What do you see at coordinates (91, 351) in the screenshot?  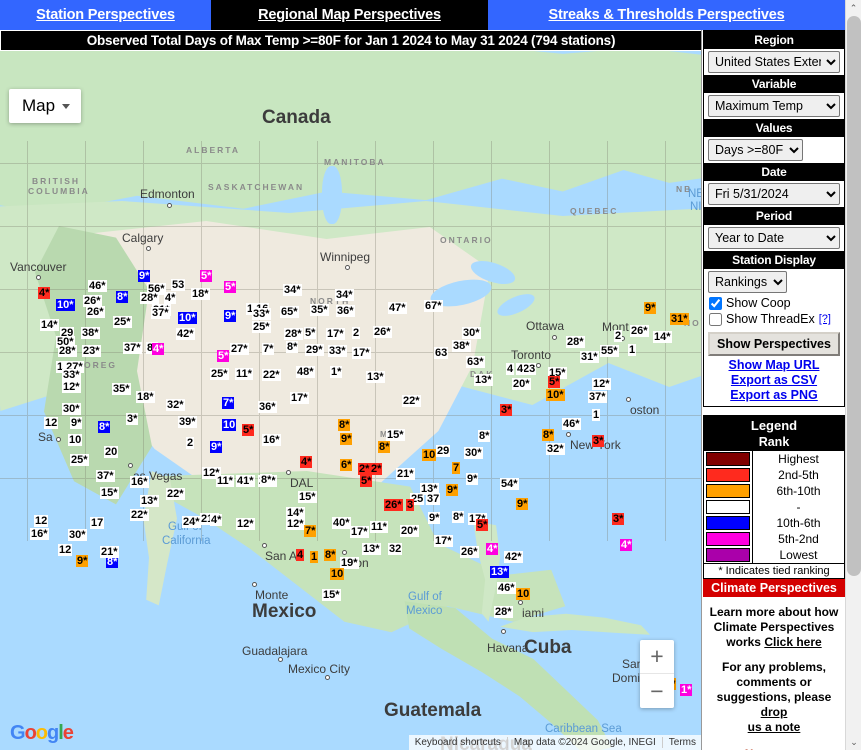 I see `station-marker: 23*` at bounding box center [91, 351].